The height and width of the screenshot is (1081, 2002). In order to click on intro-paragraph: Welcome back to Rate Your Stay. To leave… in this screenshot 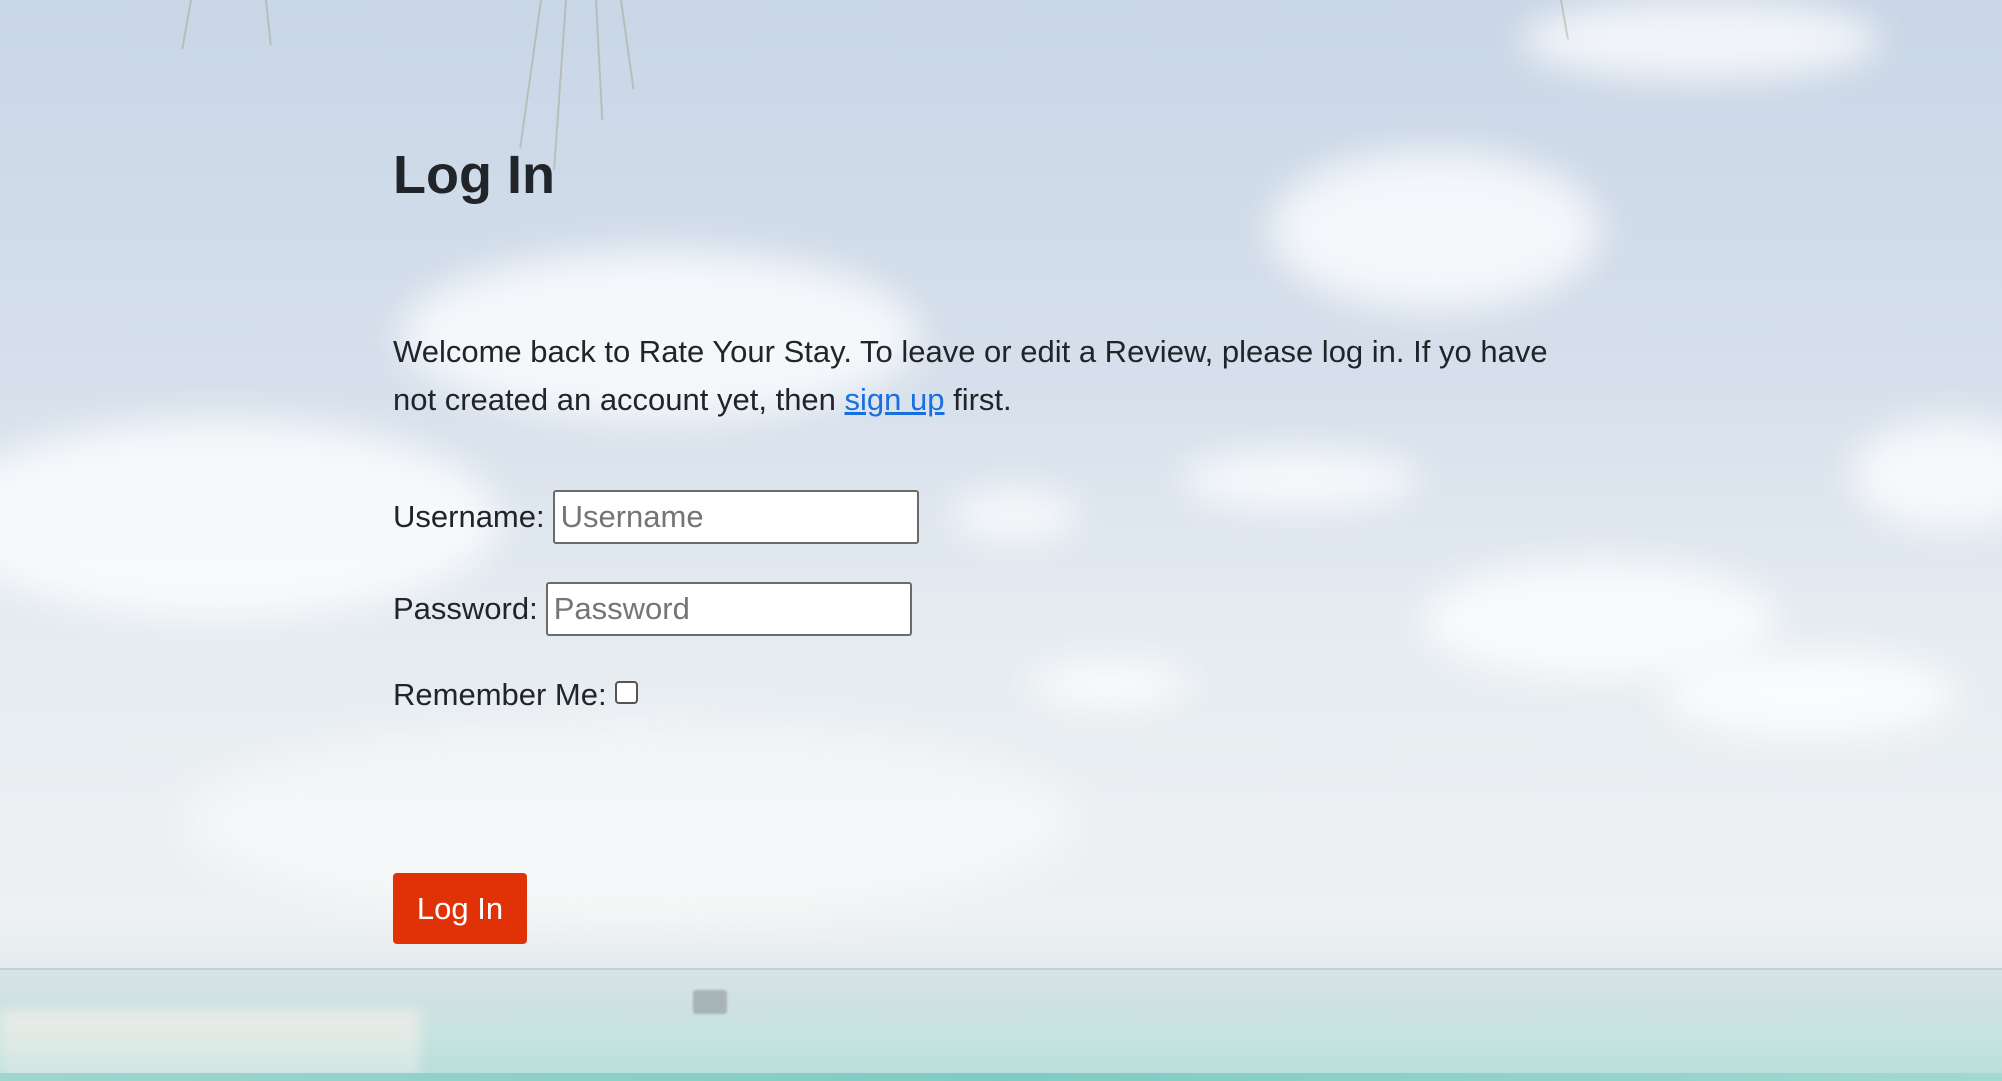, I will do `click(993, 376)`.